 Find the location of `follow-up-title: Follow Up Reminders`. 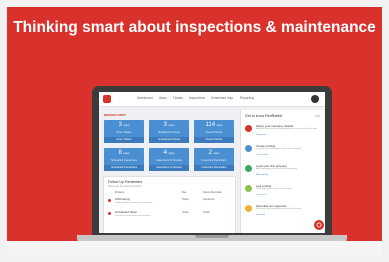

follow-up-title: Follow Up Reminders is located at coordinates (125, 182).